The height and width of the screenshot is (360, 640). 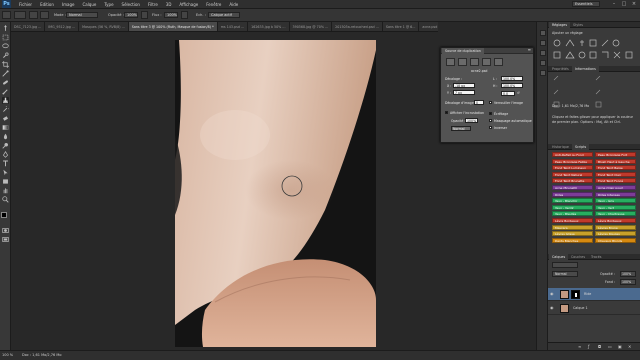 I want to click on link-layers-icon: ∞, so click(x=579, y=346).